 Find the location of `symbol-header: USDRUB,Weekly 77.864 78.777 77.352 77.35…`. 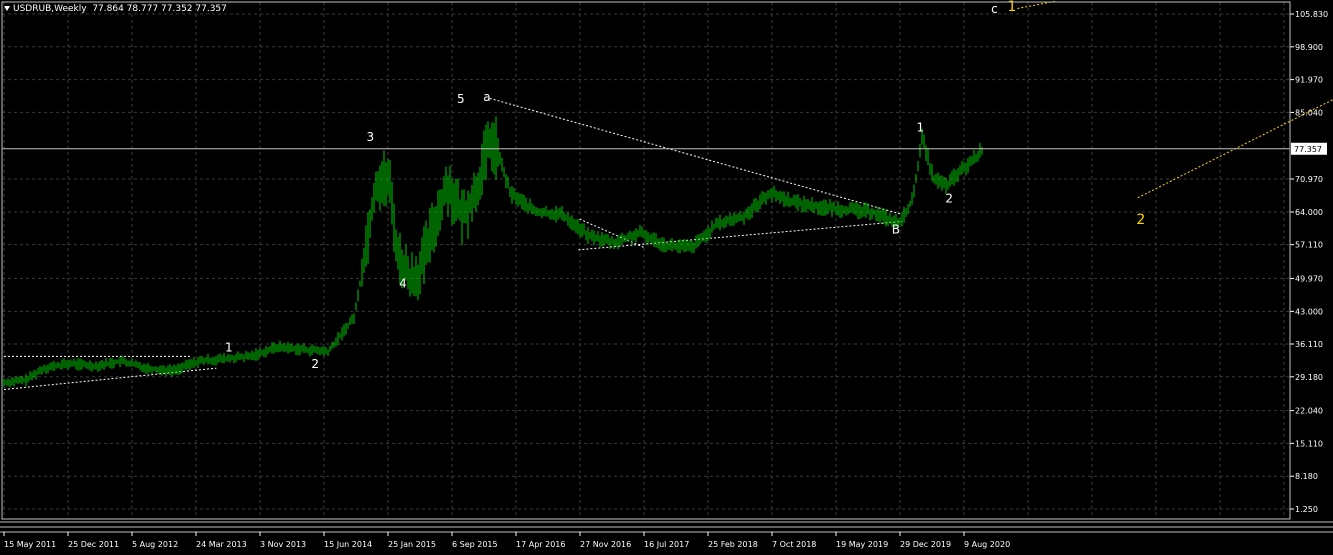

symbol-header: USDRUB,Weekly 77.864 78.777 77.352 77.35… is located at coordinates (115, 9).